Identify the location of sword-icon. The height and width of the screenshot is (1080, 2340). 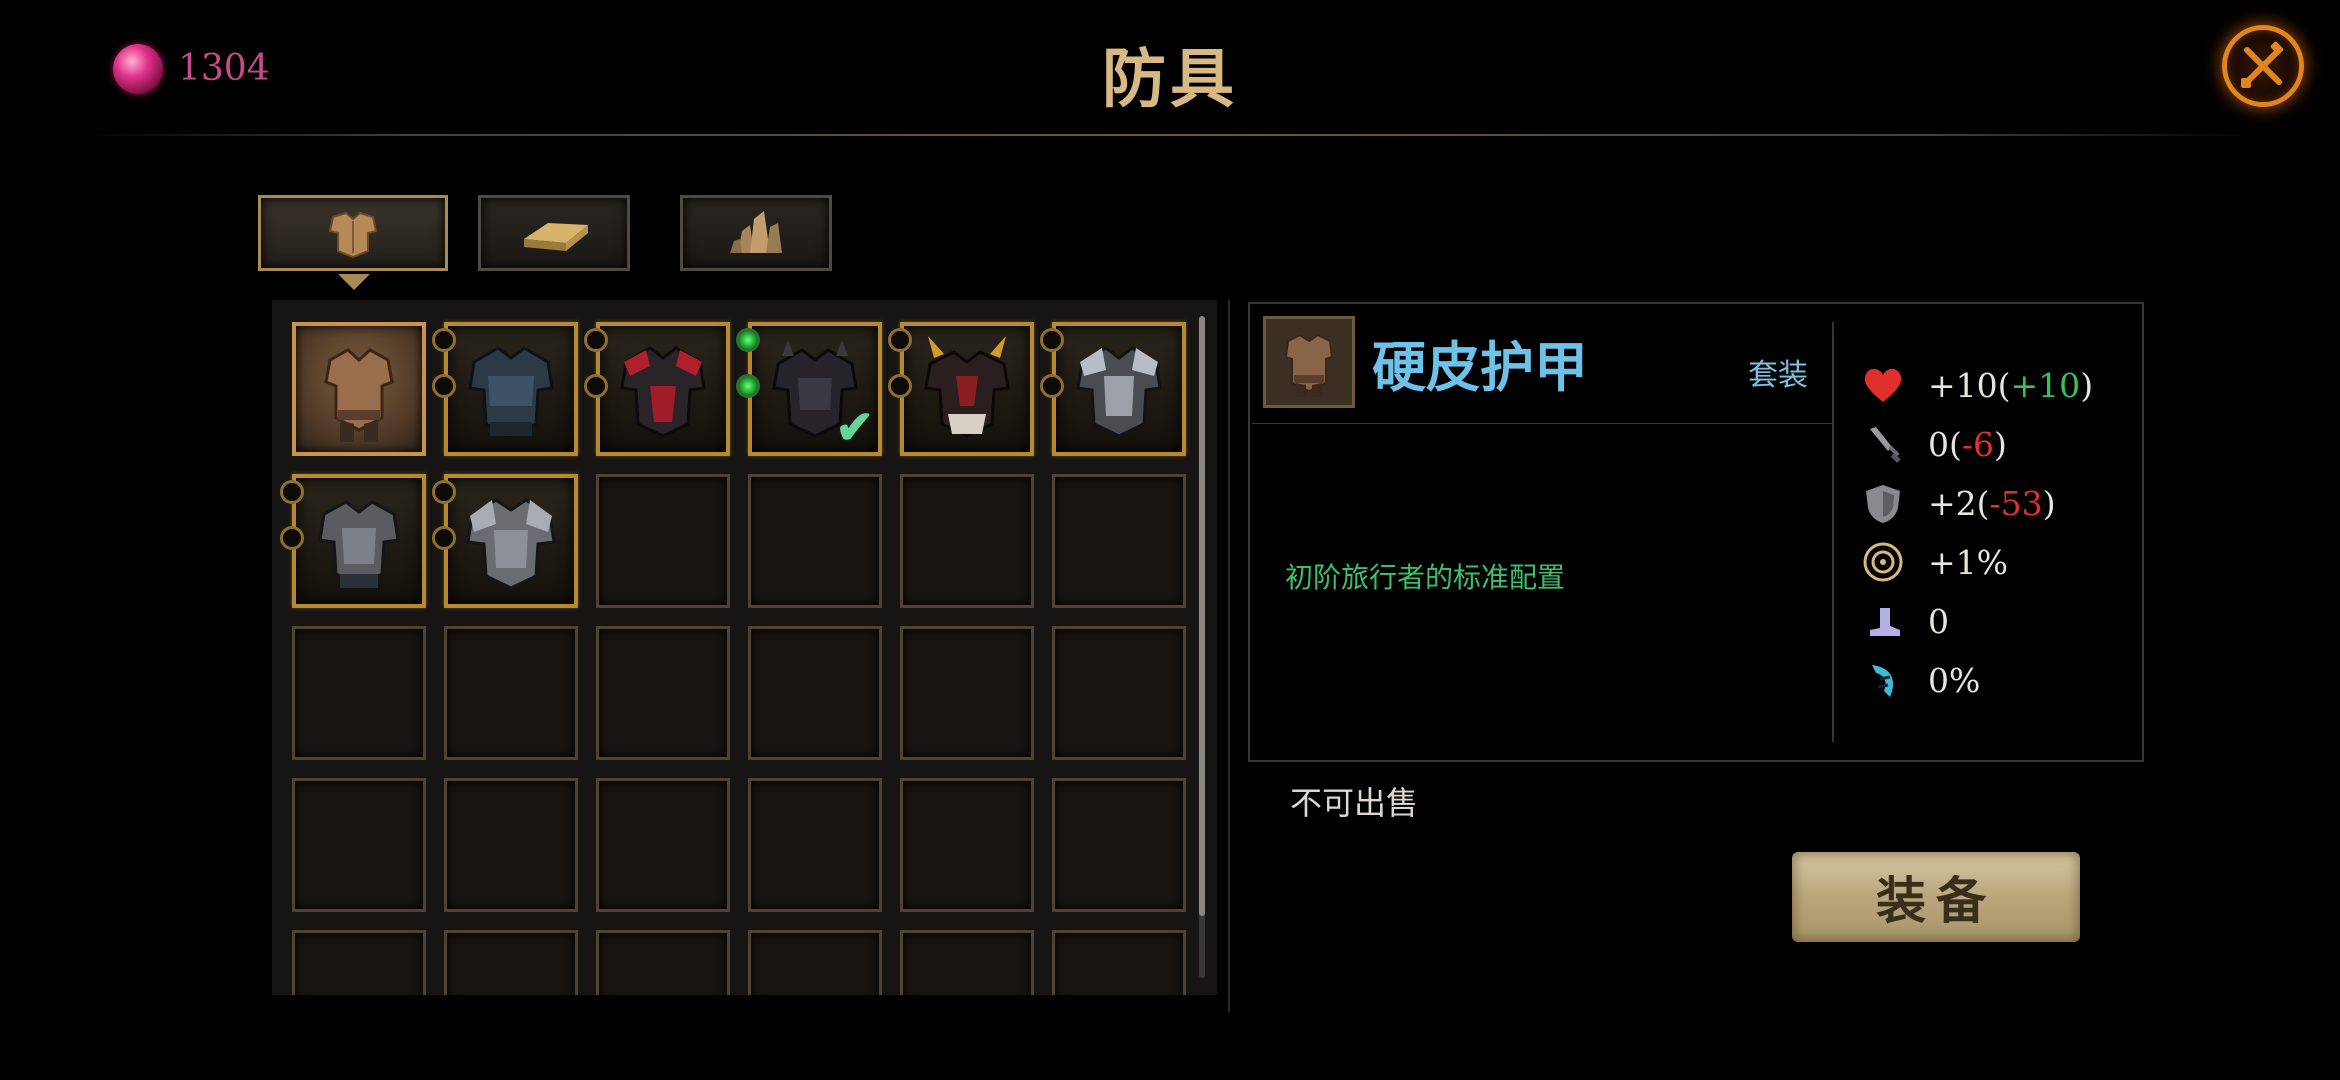
(1883, 444).